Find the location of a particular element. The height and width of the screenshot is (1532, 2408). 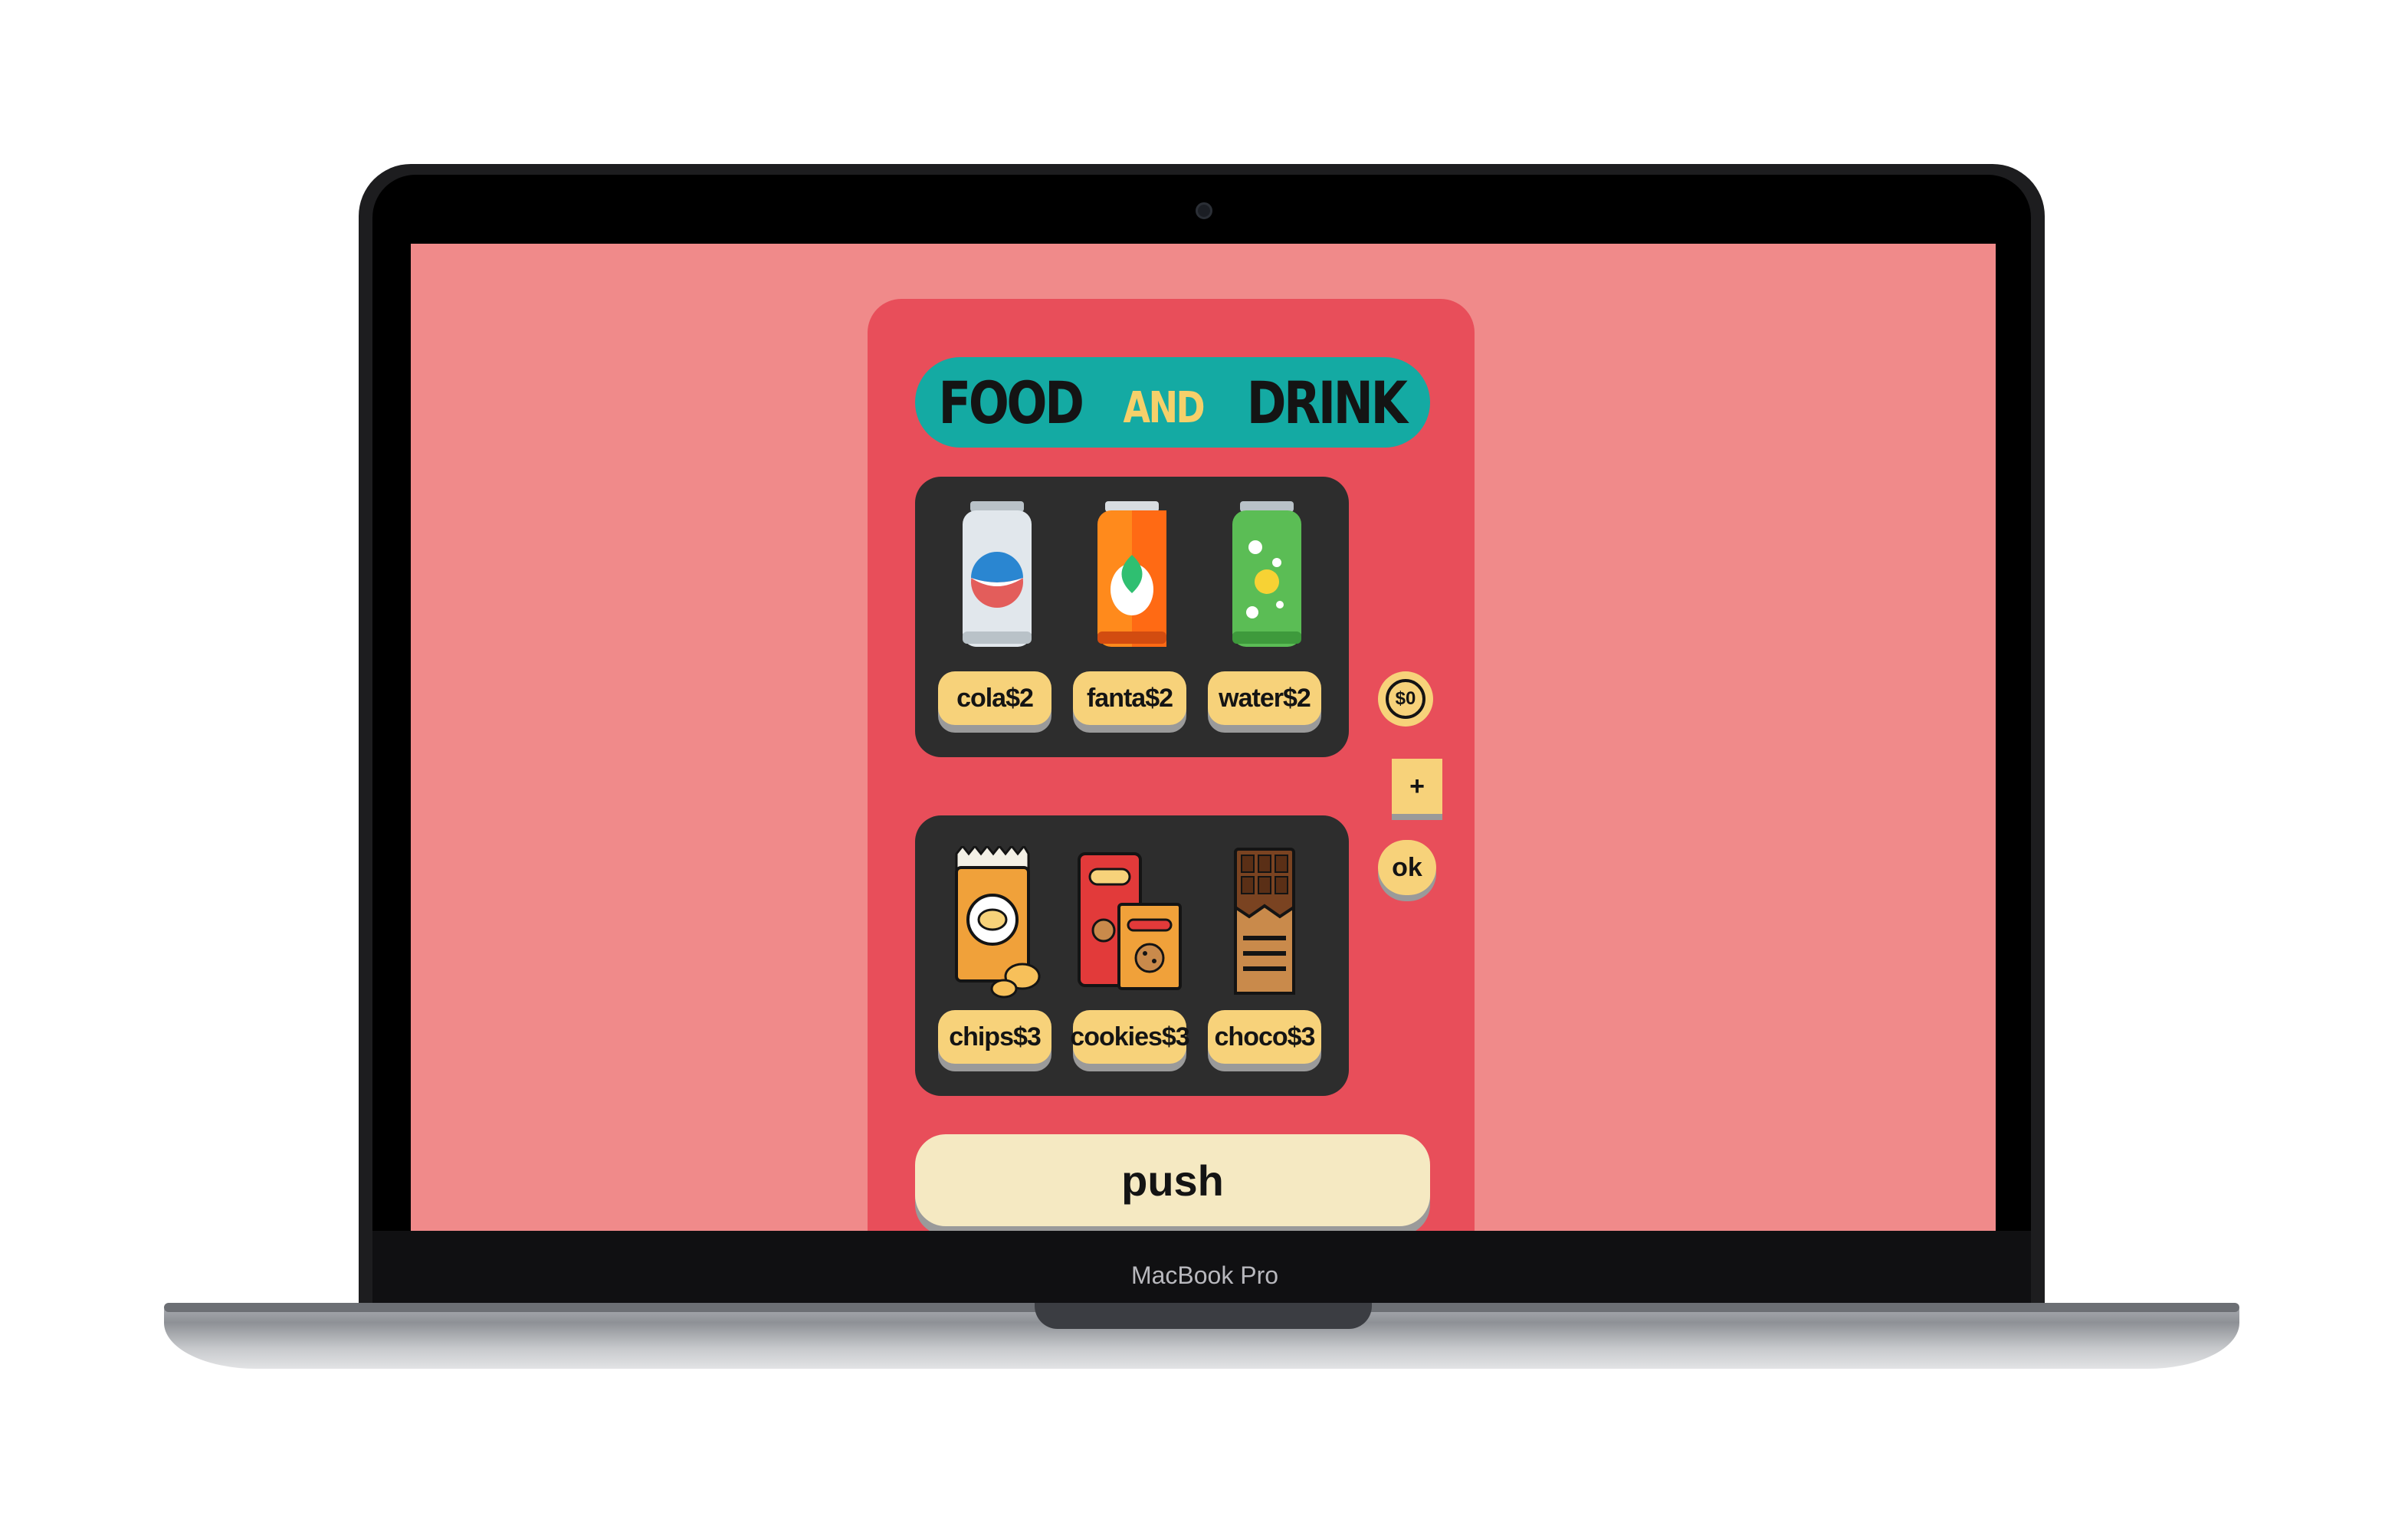

title-word-drink: DRINK is located at coordinates (1326, 402).